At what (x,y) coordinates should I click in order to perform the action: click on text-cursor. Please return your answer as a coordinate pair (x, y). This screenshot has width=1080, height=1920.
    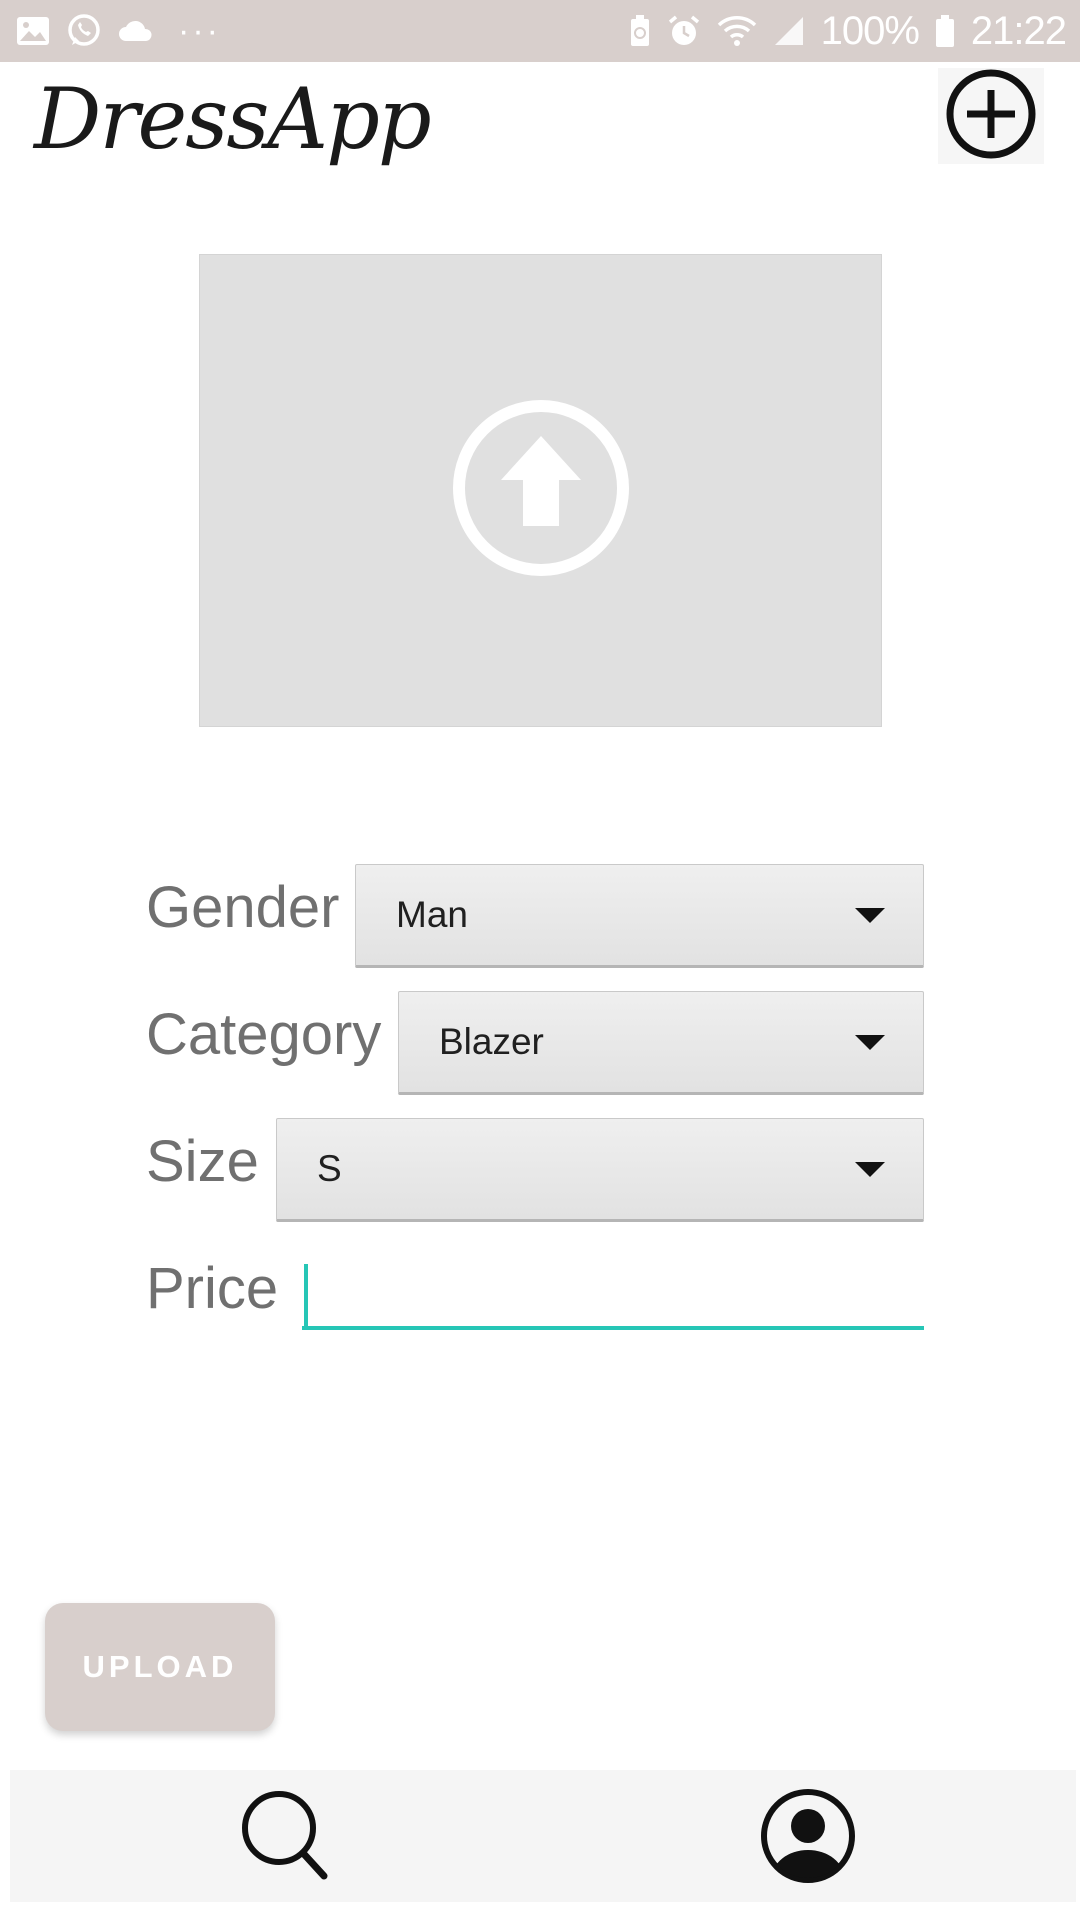
    Looking at the image, I should click on (306, 1295).